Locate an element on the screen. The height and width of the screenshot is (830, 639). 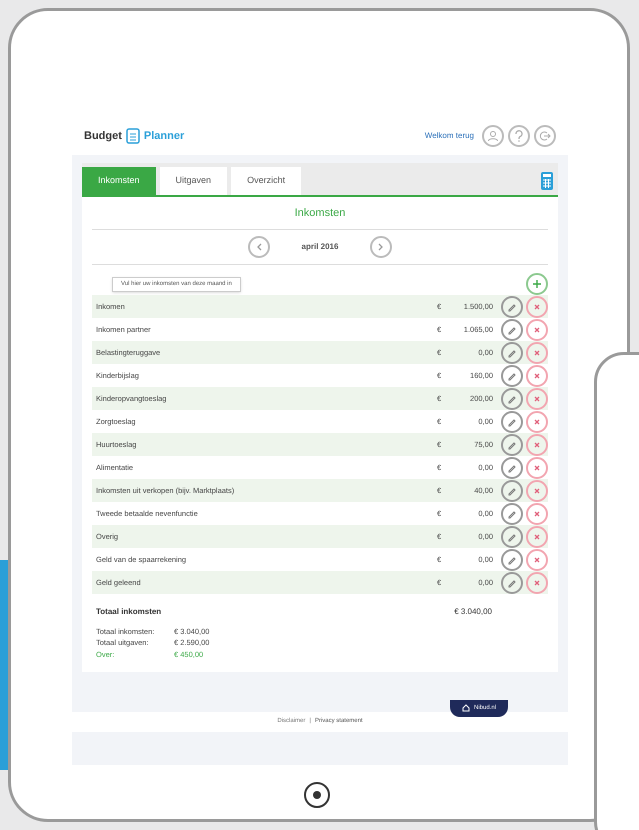
total-label: Totaal inkomsten is located at coordinates (129, 612).